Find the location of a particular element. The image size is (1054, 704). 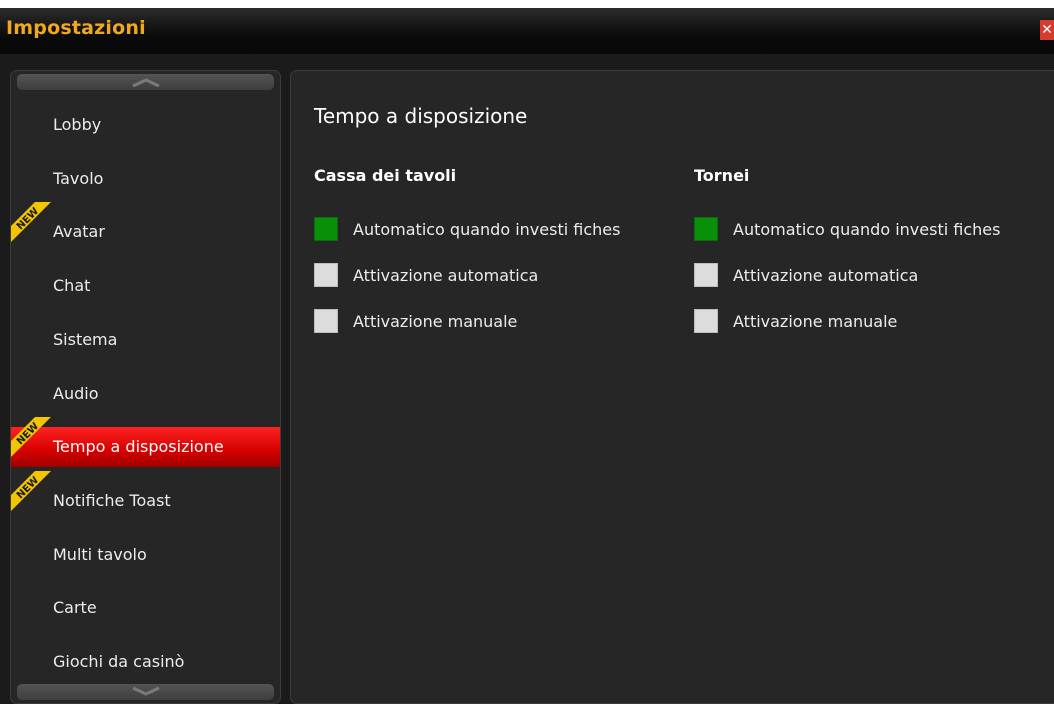

sidebar-item: NEW Avatar is located at coordinates (145, 227).